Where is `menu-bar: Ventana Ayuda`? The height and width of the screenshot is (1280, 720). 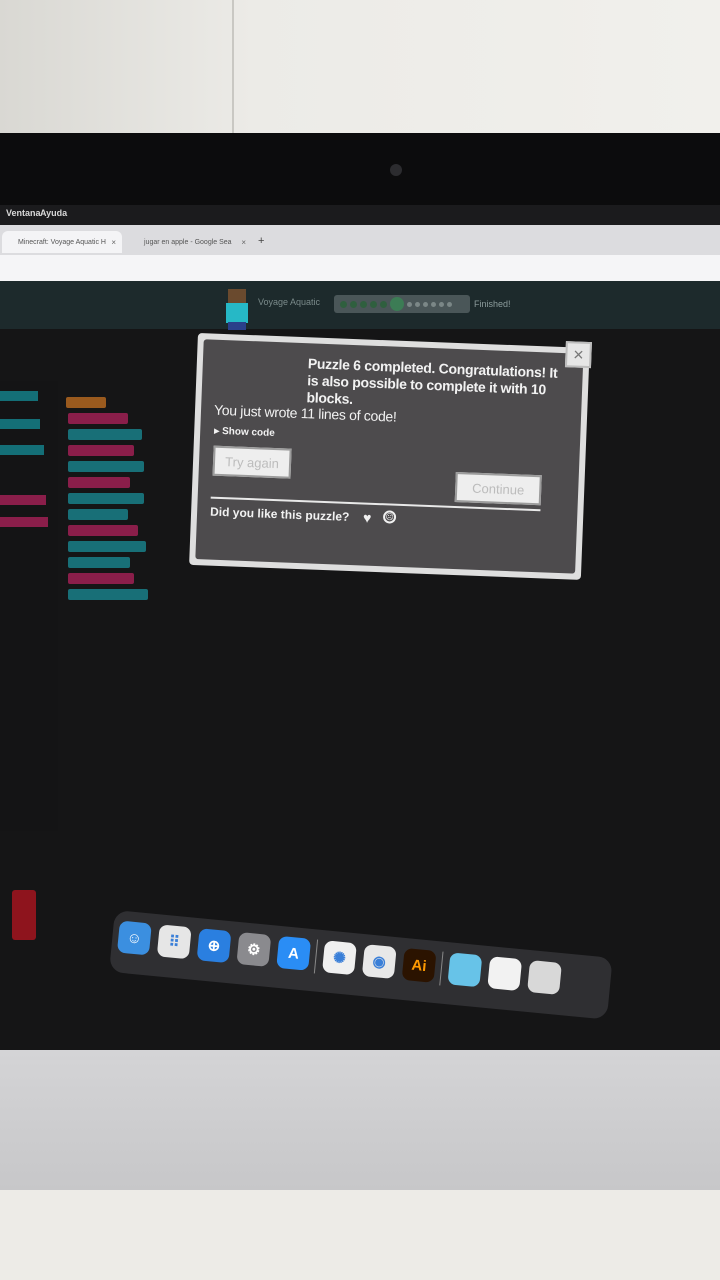
menu-bar: Ventana Ayuda is located at coordinates (360, 215).